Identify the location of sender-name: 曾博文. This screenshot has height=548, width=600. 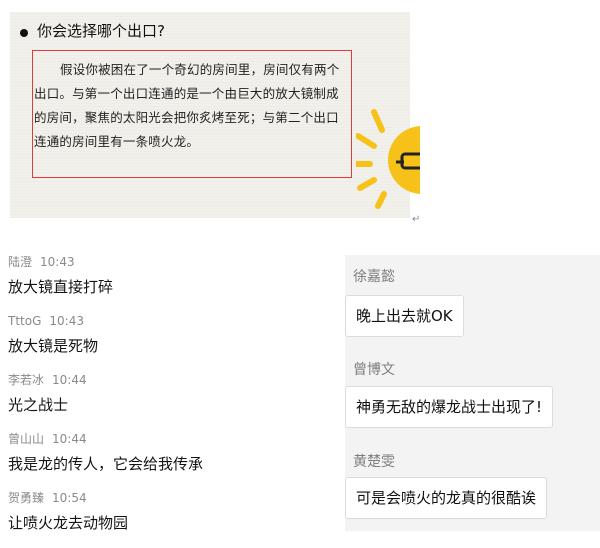
(374, 370).